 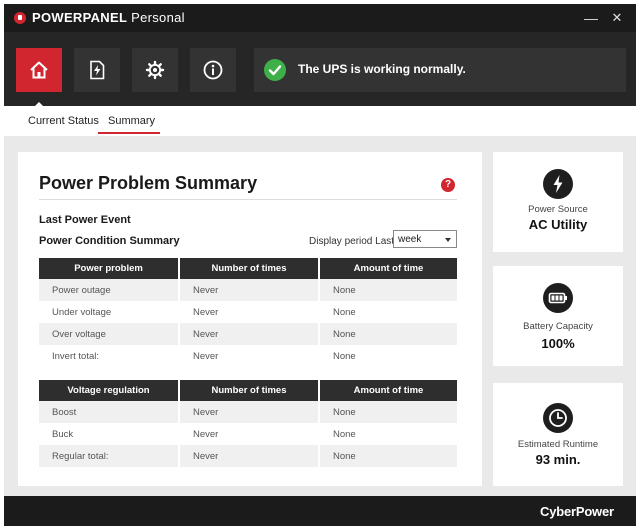 What do you see at coordinates (448, 240) in the screenshot?
I see `chevron-down-icon` at bounding box center [448, 240].